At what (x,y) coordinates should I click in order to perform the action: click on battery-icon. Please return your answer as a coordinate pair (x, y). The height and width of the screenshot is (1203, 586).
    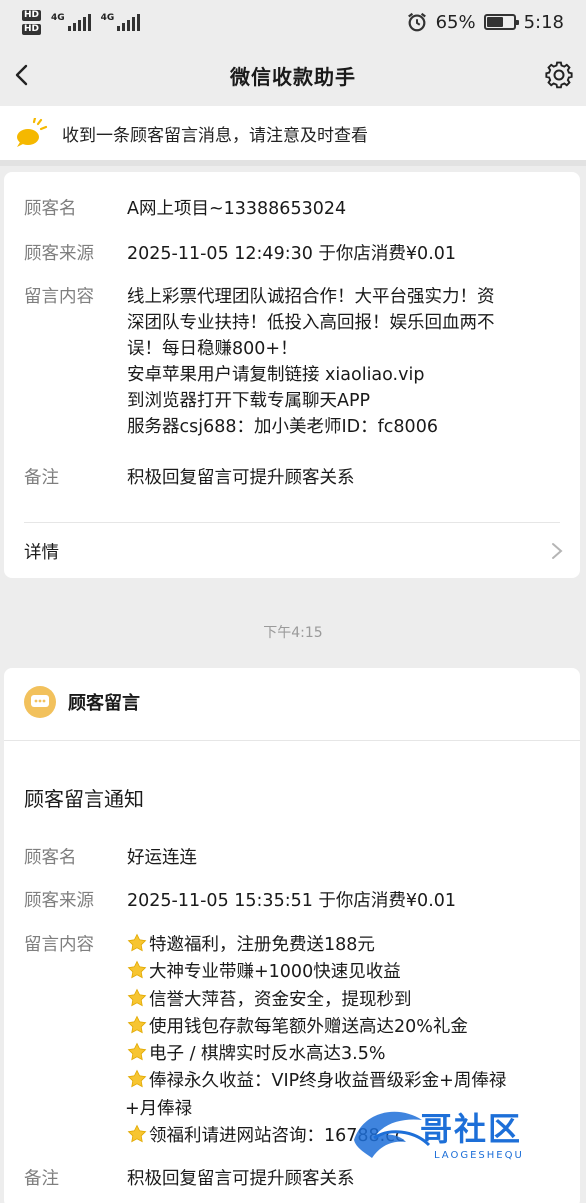
    Looking at the image, I should click on (501, 22).